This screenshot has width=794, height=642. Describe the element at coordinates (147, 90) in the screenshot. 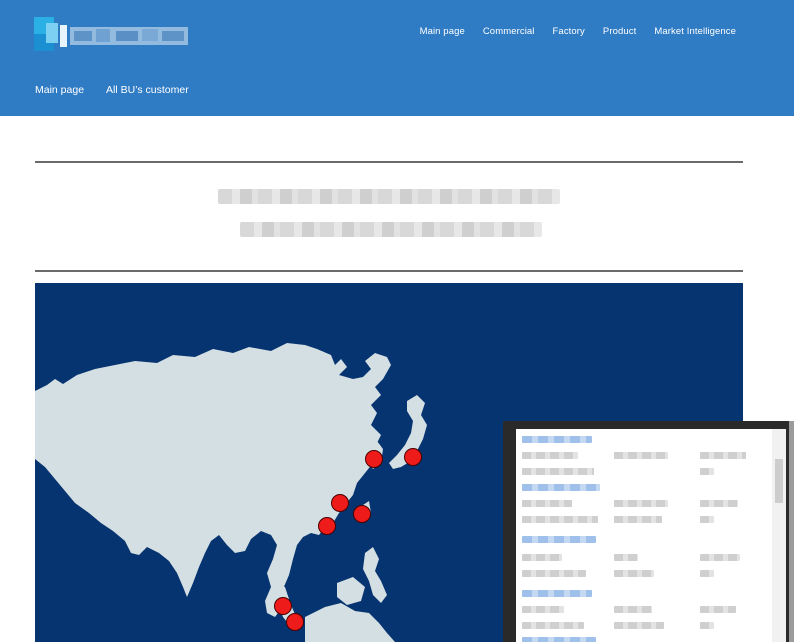

I see `sub-nav-all-bu-customer: All BU’s customer` at that location.